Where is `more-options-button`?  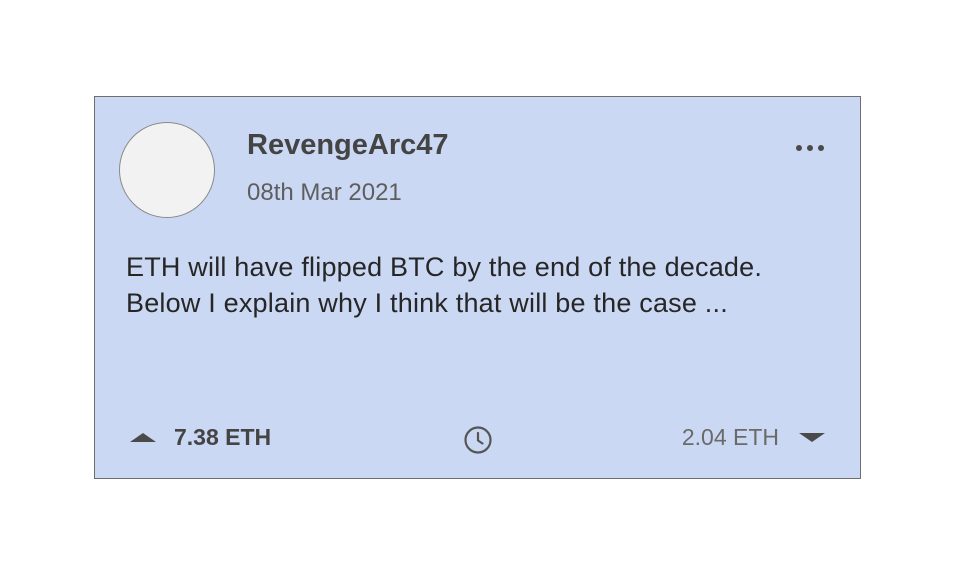
more-options-button is located at coordinates (813, 148).